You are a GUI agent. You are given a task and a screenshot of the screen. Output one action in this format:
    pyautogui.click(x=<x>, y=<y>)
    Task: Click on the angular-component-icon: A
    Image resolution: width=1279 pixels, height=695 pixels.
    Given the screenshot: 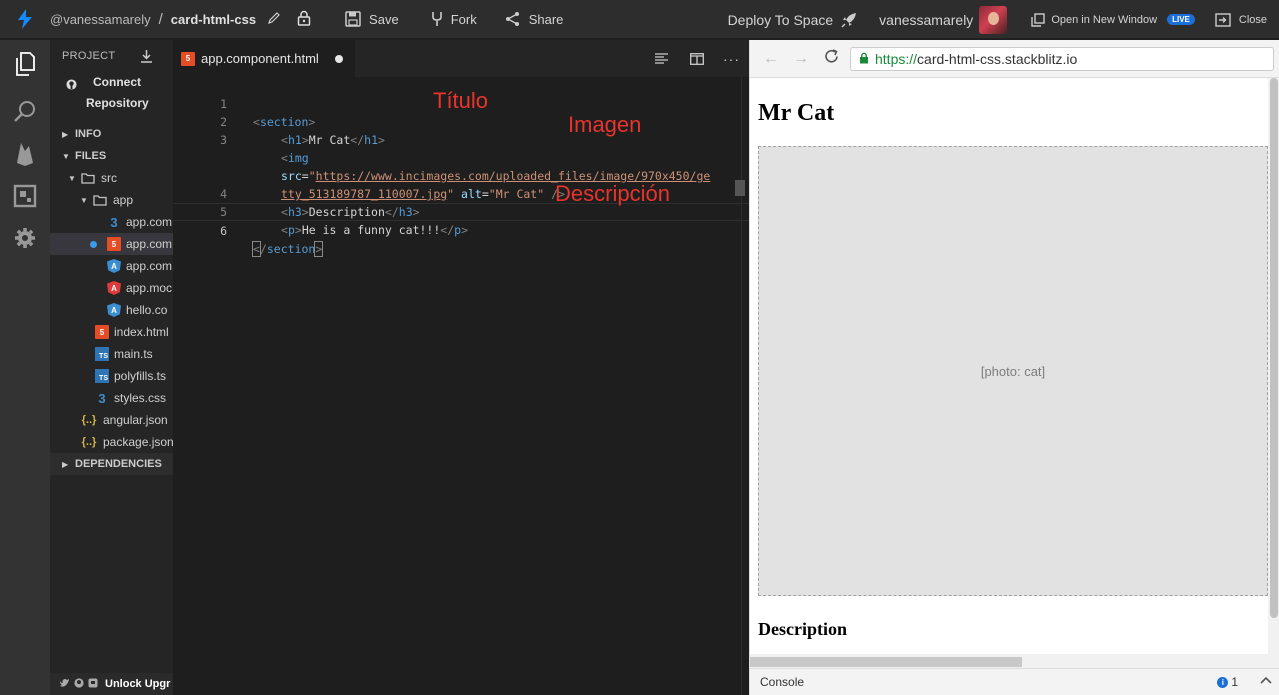 What is the action you would take?
    pyautogui.click(x=114, y=266)
    